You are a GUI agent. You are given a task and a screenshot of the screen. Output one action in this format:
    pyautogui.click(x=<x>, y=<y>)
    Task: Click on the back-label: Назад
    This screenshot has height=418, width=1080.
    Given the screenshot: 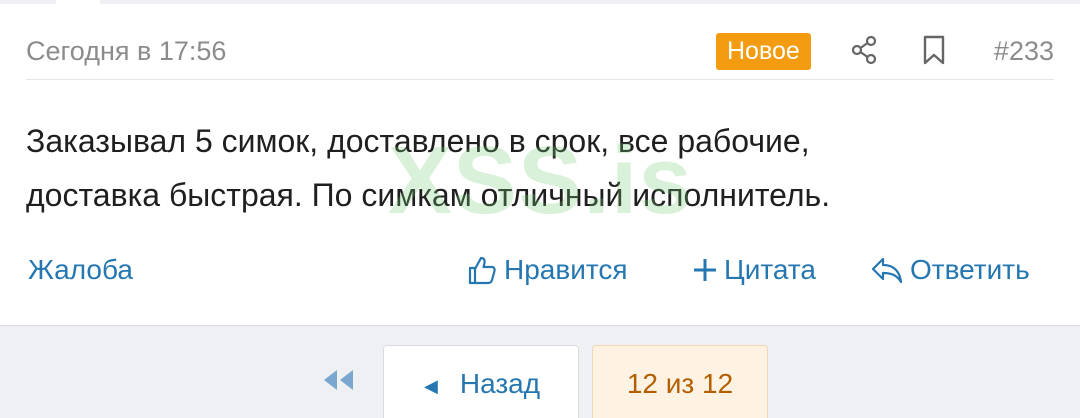 What is the action you would take?
    pyautogui.click(x=500, y=383)
    